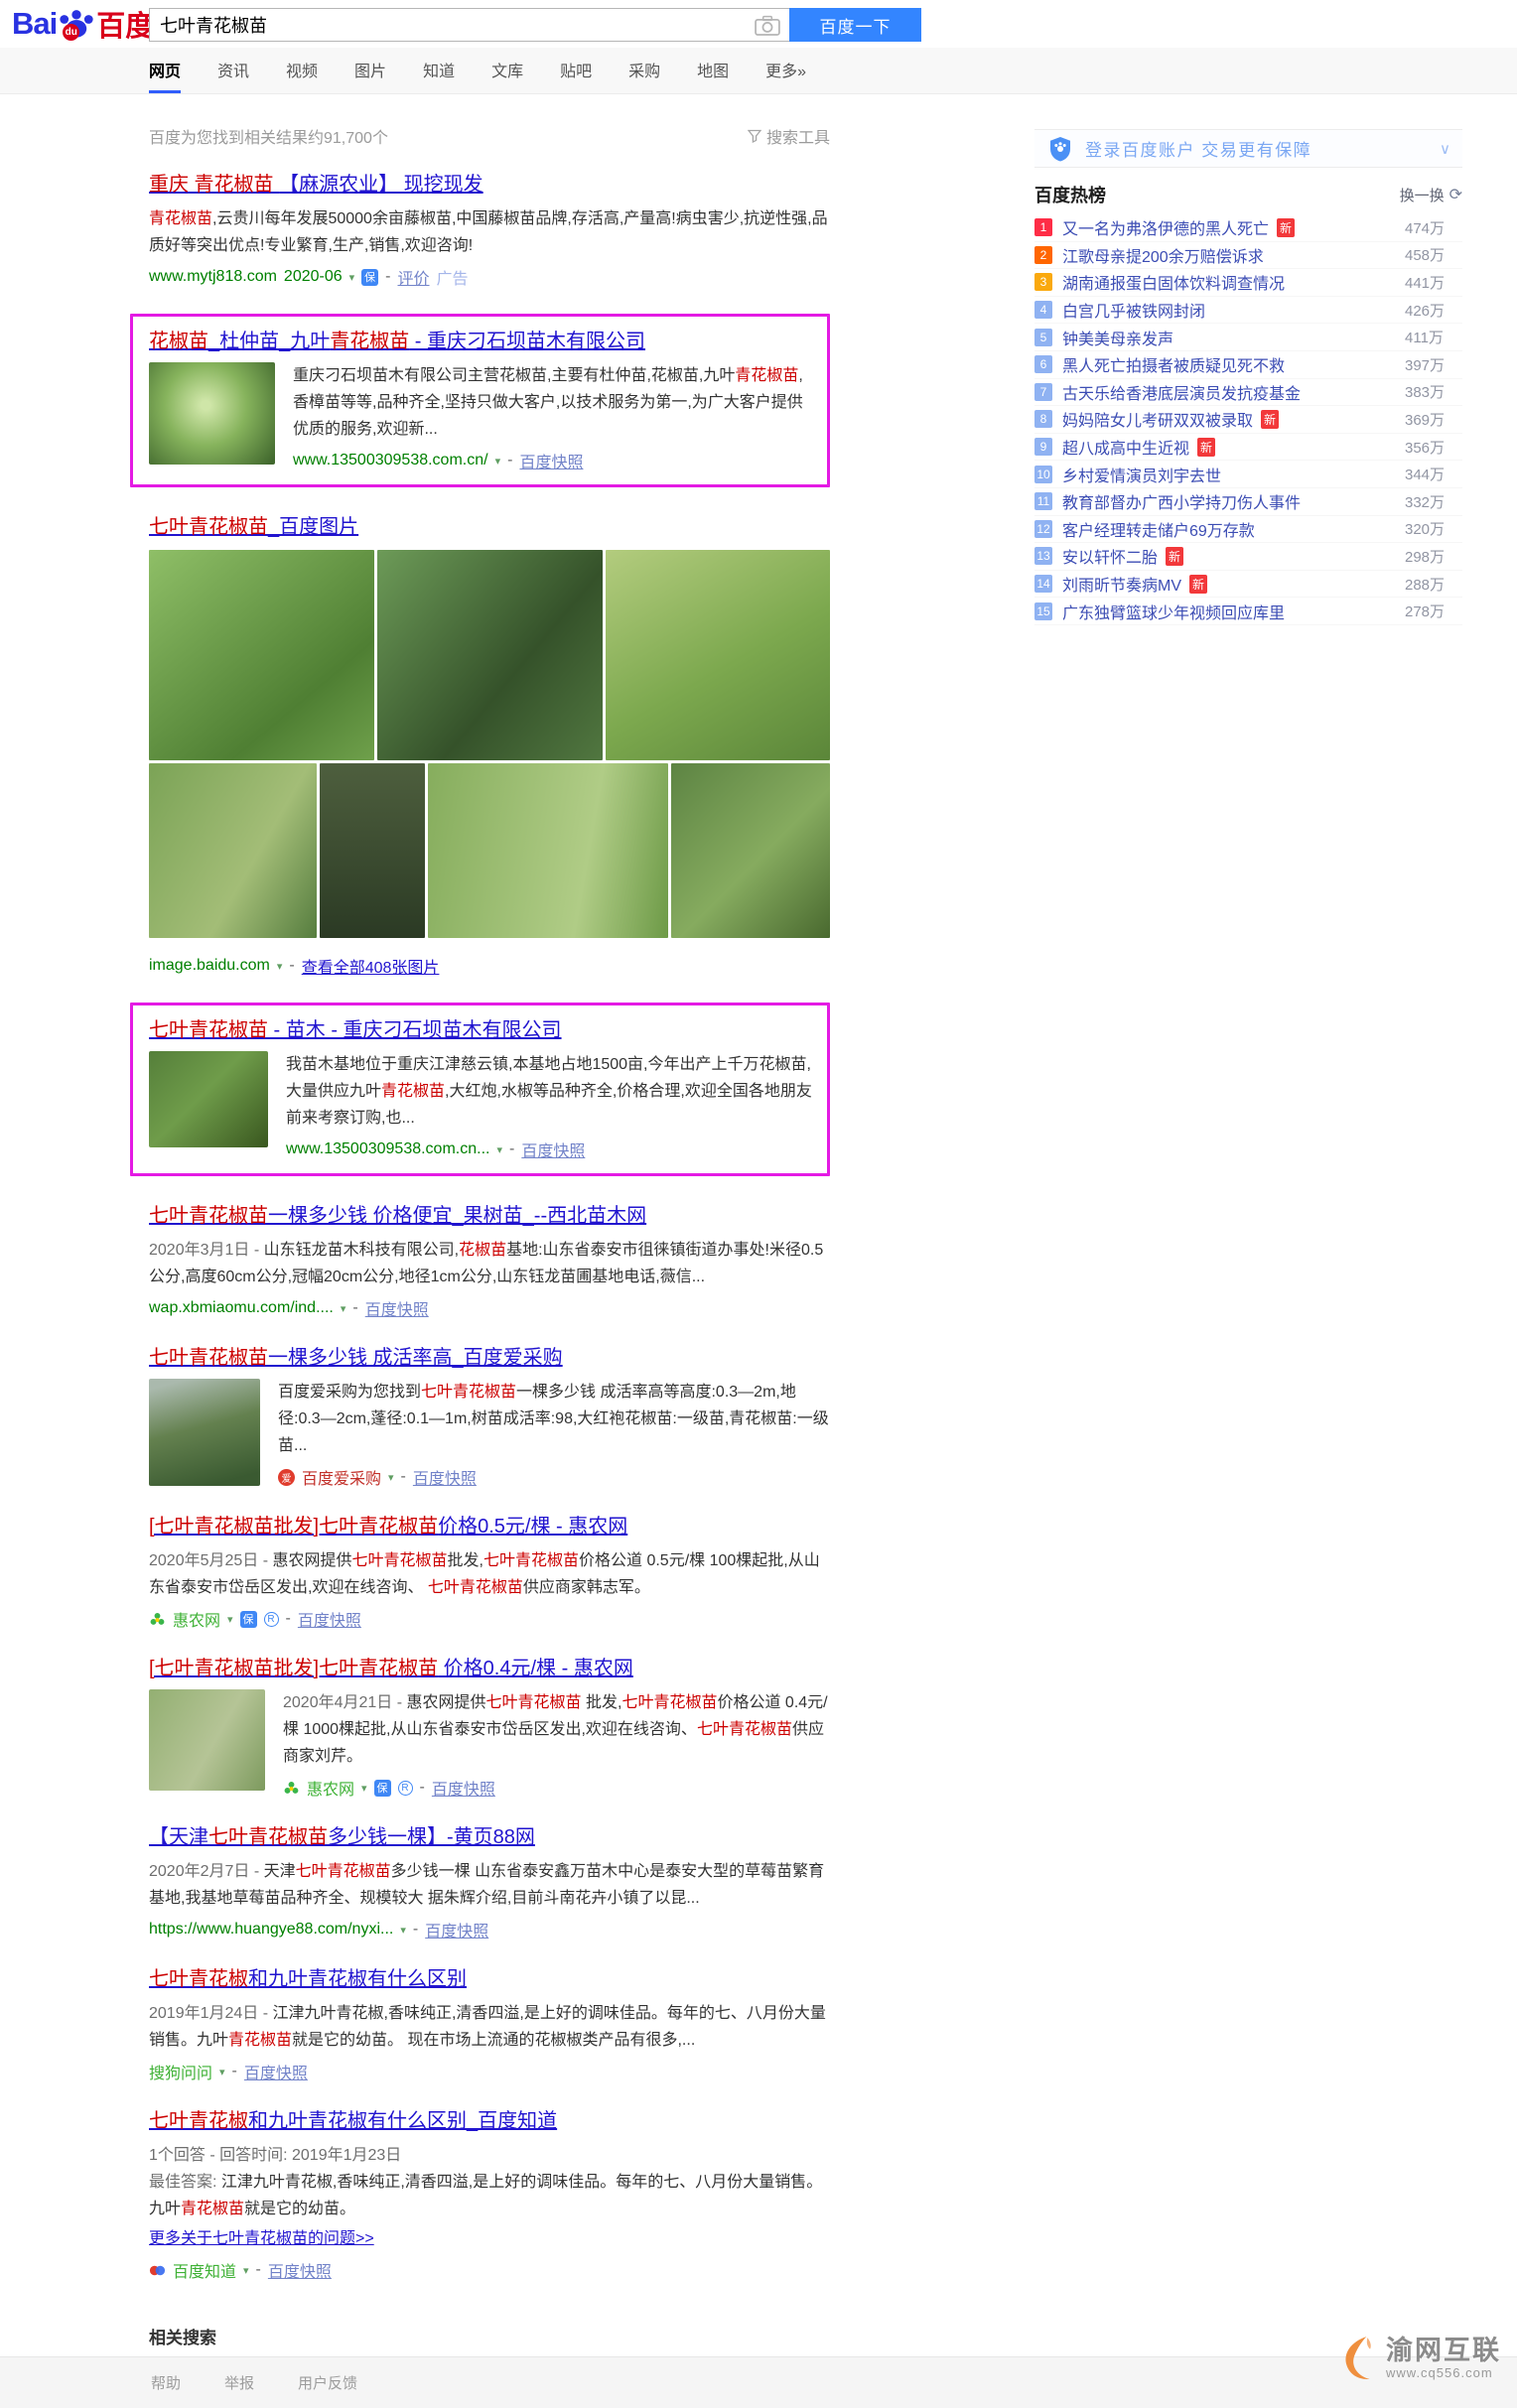 Image resolution: width=1517 pixels, height=2408 pixels. I want to click on hot-list-item: 12 客户经理转走储户69万存款 320万, so click(1248, 530).